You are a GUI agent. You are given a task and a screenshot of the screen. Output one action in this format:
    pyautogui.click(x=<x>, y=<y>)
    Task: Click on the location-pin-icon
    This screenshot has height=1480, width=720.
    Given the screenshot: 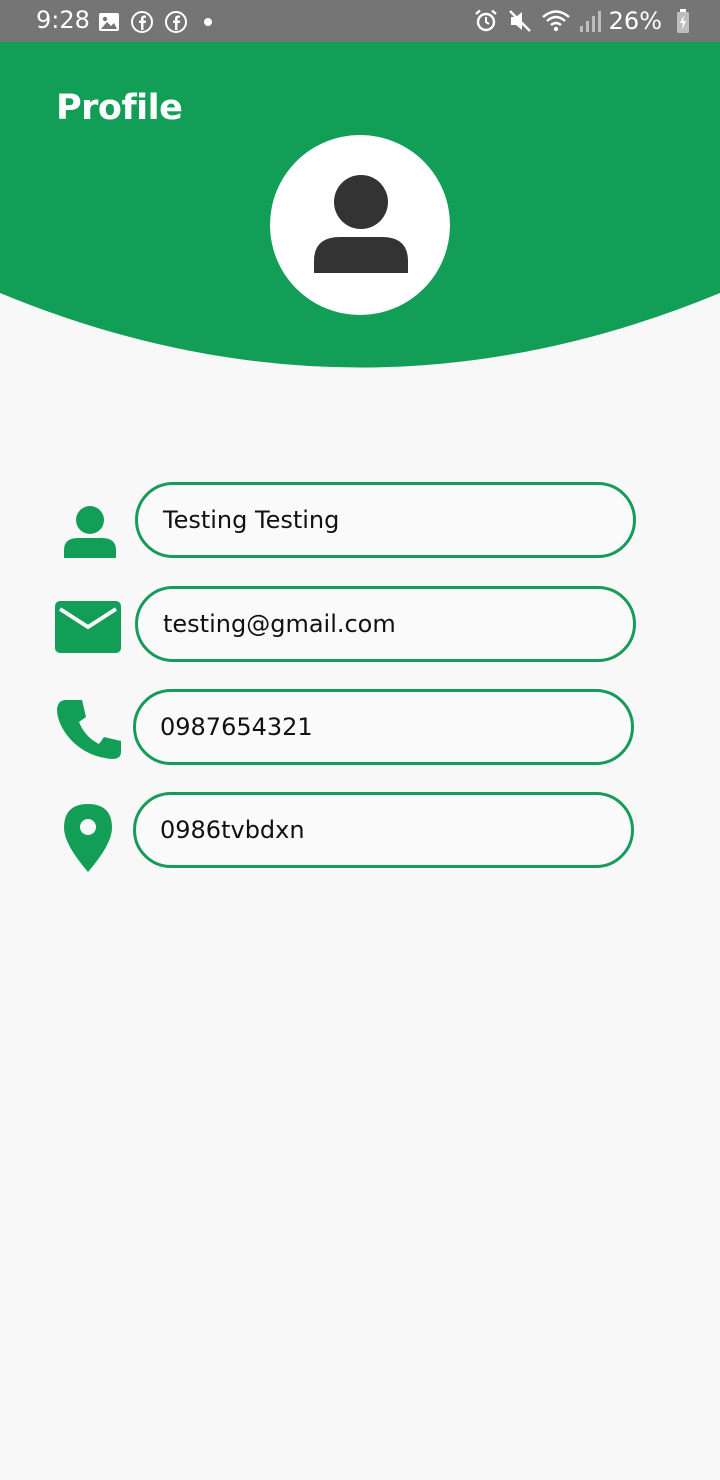 What is the action you would take?
    pyautogui.click(x=88, y=838)
    